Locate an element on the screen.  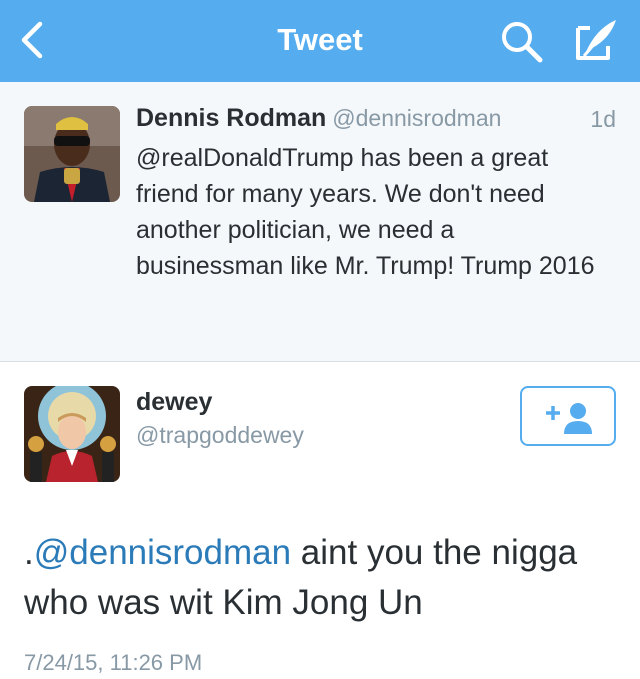
tweet-header: Dennis Rodman @dennisrodman 1d is located at coordinates (376, 121).